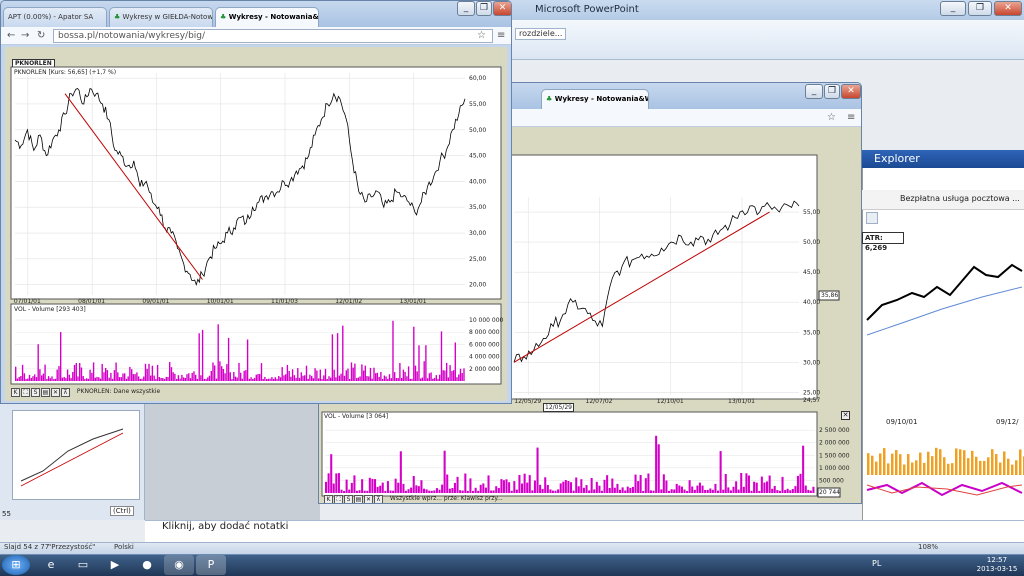 The height and width of the screenshot is (576, 1024). Describe the element at coordinates (953, 8) in the screenshot. I see `ppt-minimize-button: _` at that location.